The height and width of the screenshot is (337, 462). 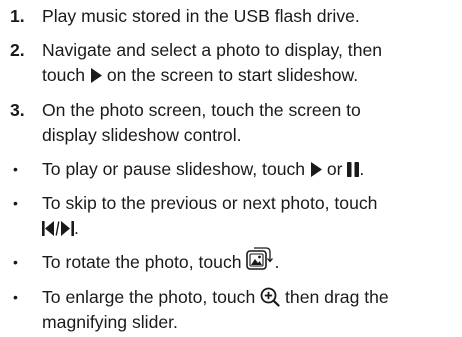 I want to click on step-text-line-1: On the photo screen, touch the screen to, so click(x=201, y=110).